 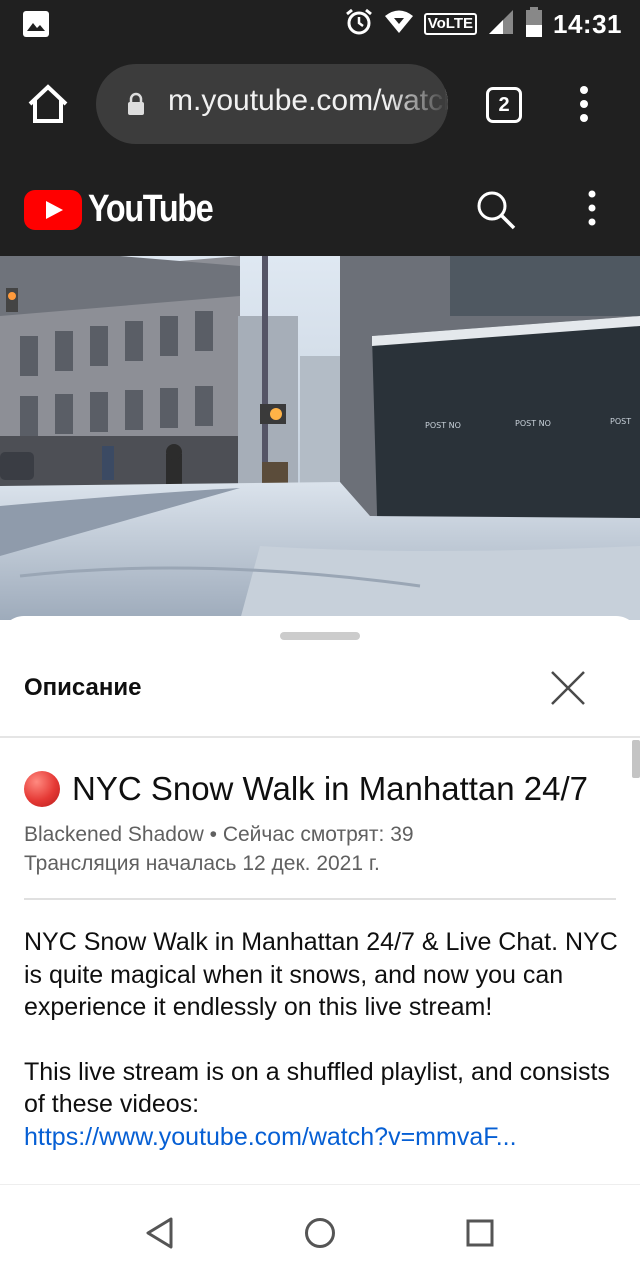 I want to click on youtube-header: YouTube, so click(x=320, y=208).